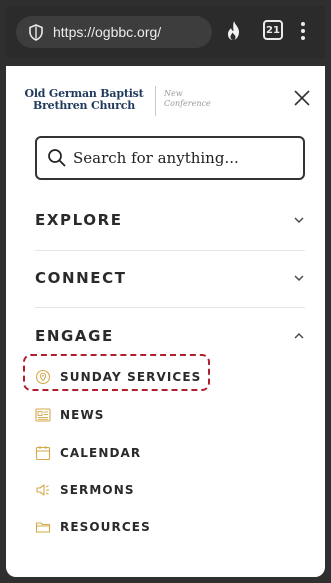  I want to click on nav-item-calendar: CALENDAR, so click(88, 453).